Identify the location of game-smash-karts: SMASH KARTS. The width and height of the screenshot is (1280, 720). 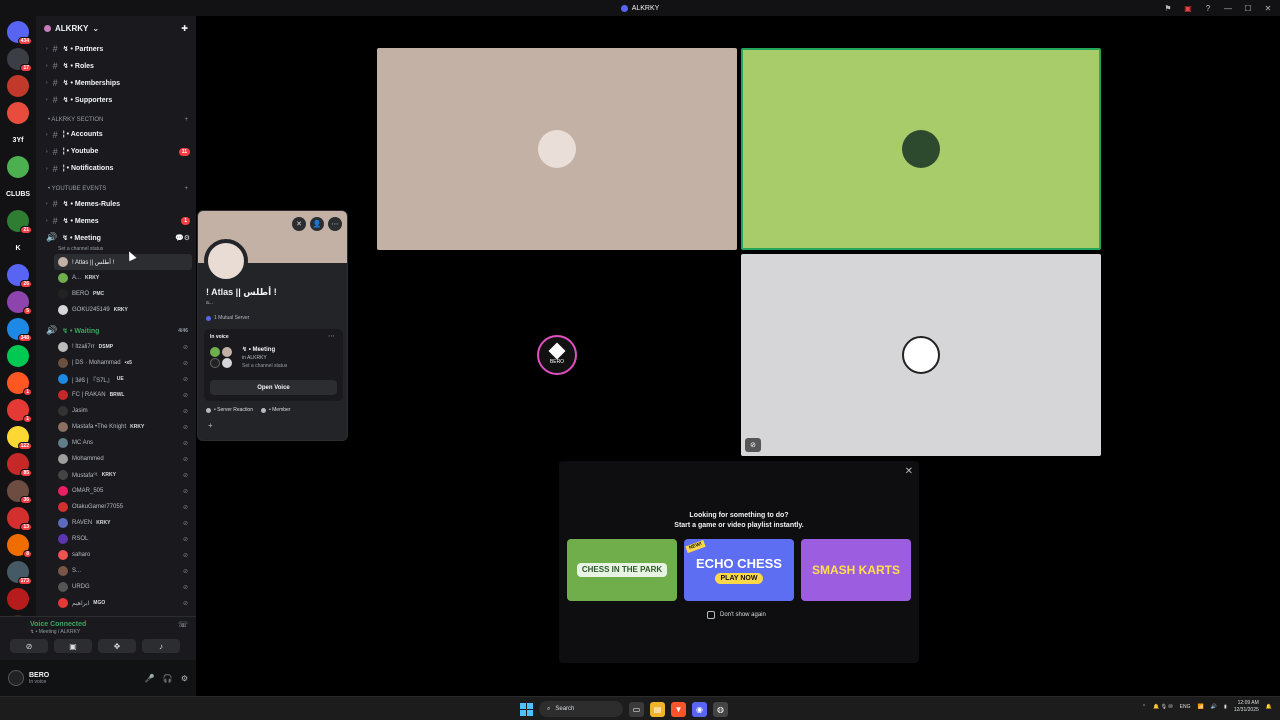
(856, 570).